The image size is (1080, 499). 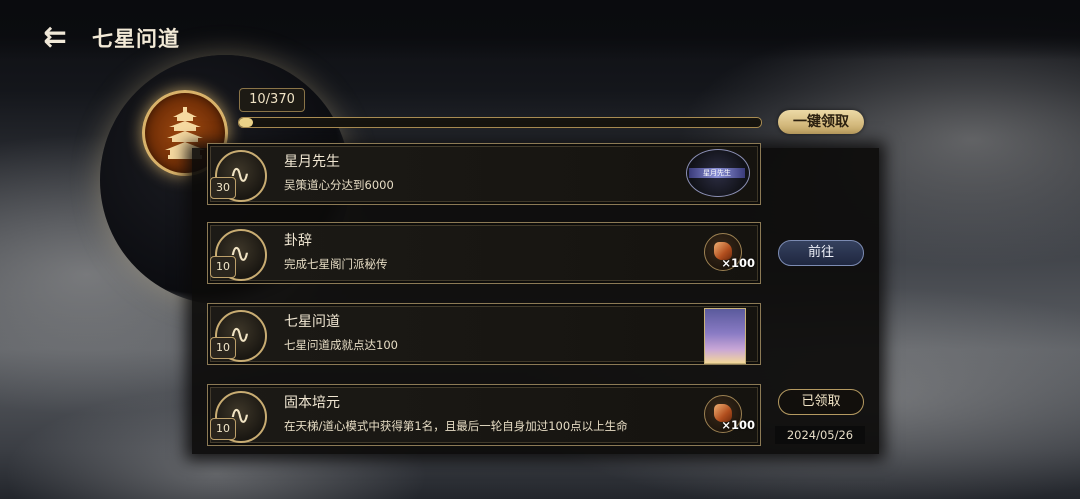 I want to click on reward-title-label: 星月先生, so click(x=717, y=173).